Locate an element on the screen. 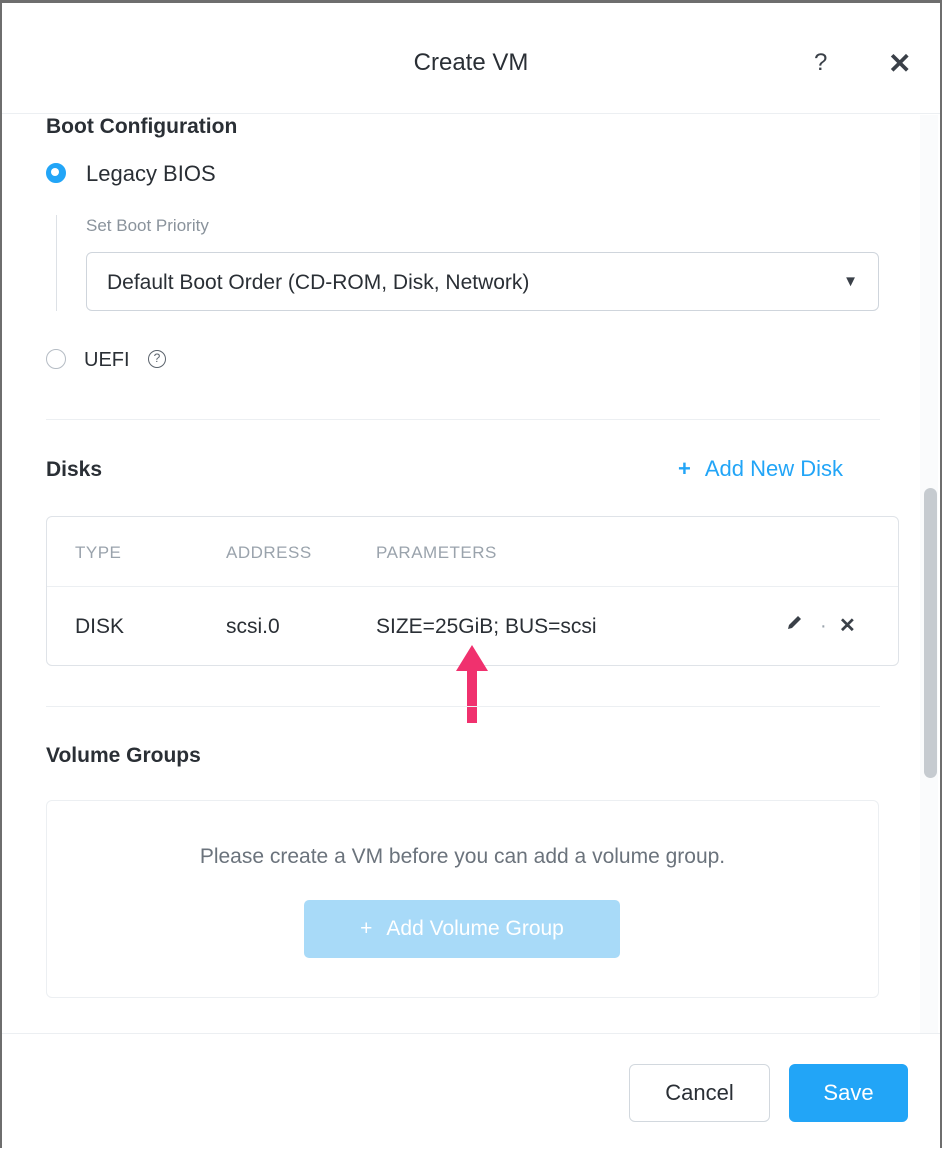  legacy-bios-radio is located at coordinates (56, 173).